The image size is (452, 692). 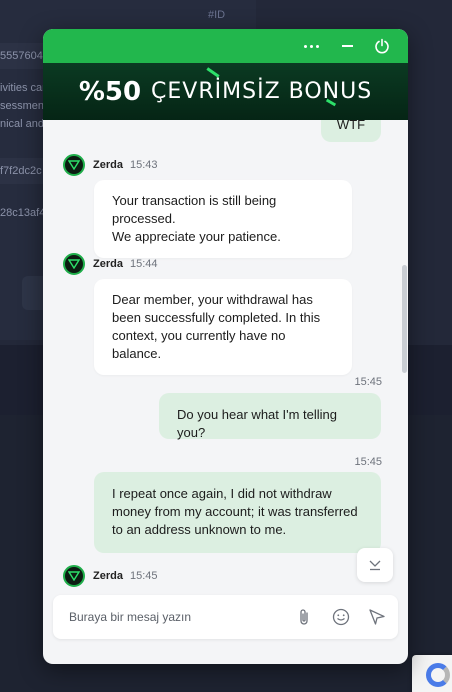 I want to click on background-text: sessment, so click(x=24, y=106).